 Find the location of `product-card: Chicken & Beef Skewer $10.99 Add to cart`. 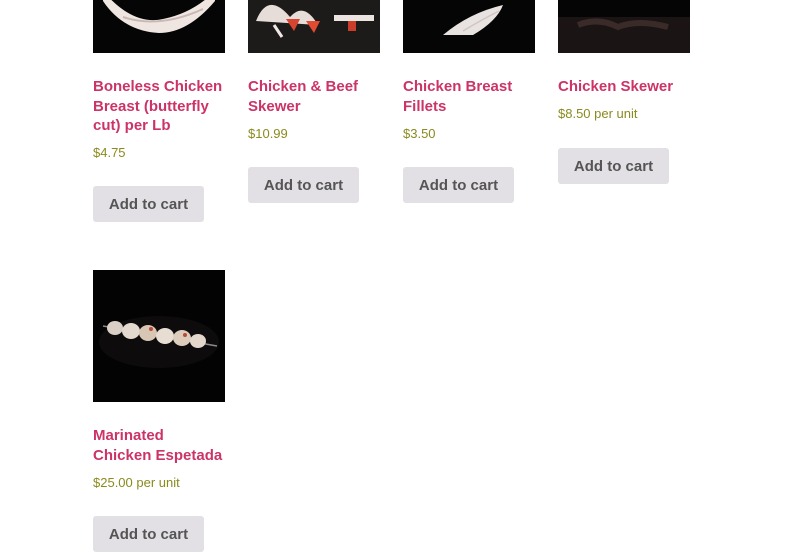

product-card: Chicken & Beef Skewer $10.99 Add to cart is located at coordinates (314, 101).